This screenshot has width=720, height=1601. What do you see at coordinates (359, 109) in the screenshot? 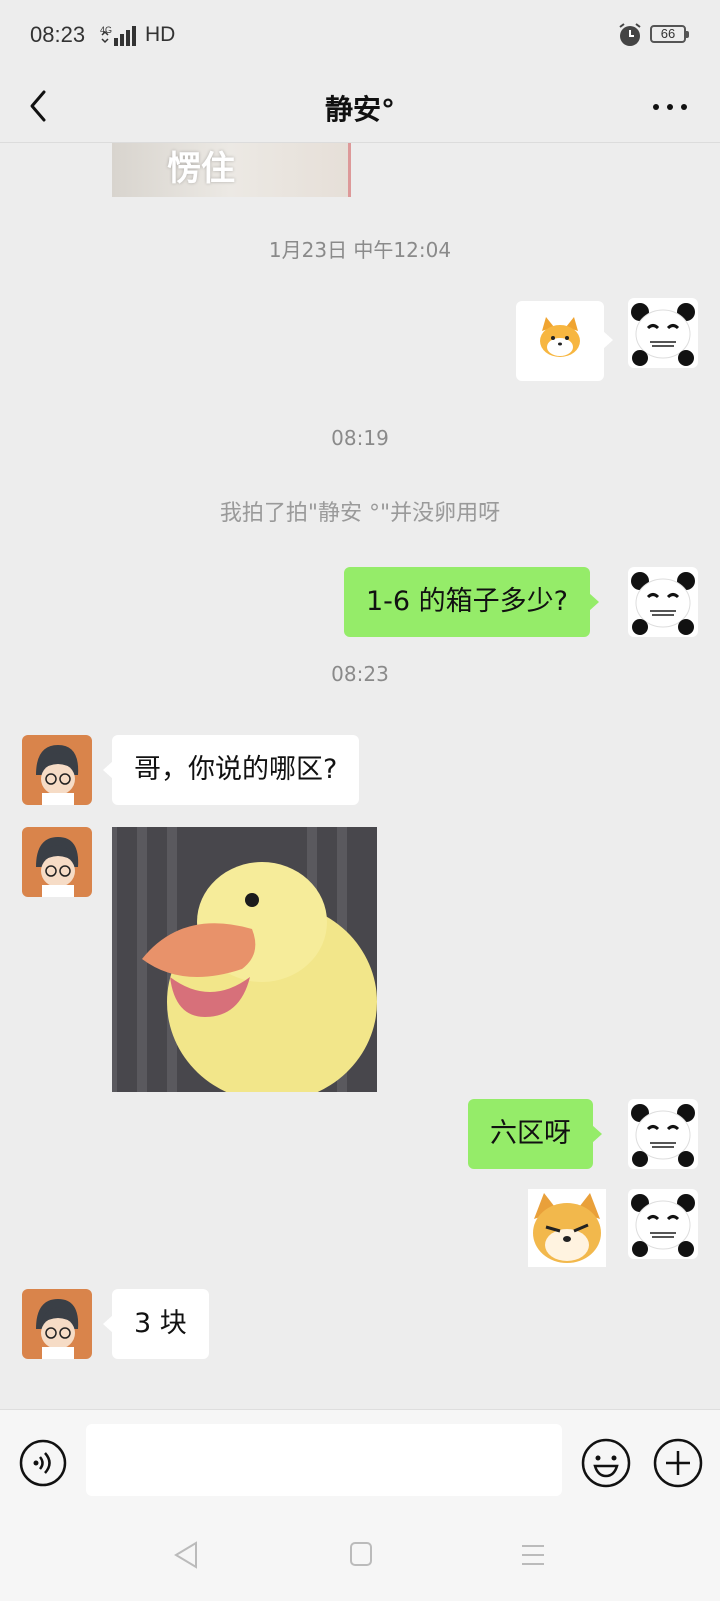
I see `chat-title: 静安°` at bounding box center [359, 109].